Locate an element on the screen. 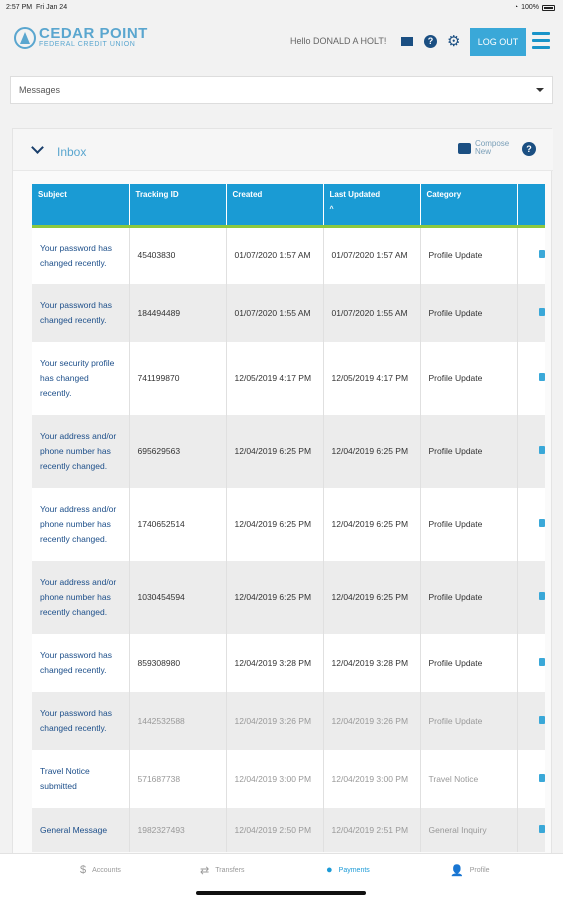 The height and width of the screenshot is (900, 563). mail-icon is located at coordinates (407, 41).